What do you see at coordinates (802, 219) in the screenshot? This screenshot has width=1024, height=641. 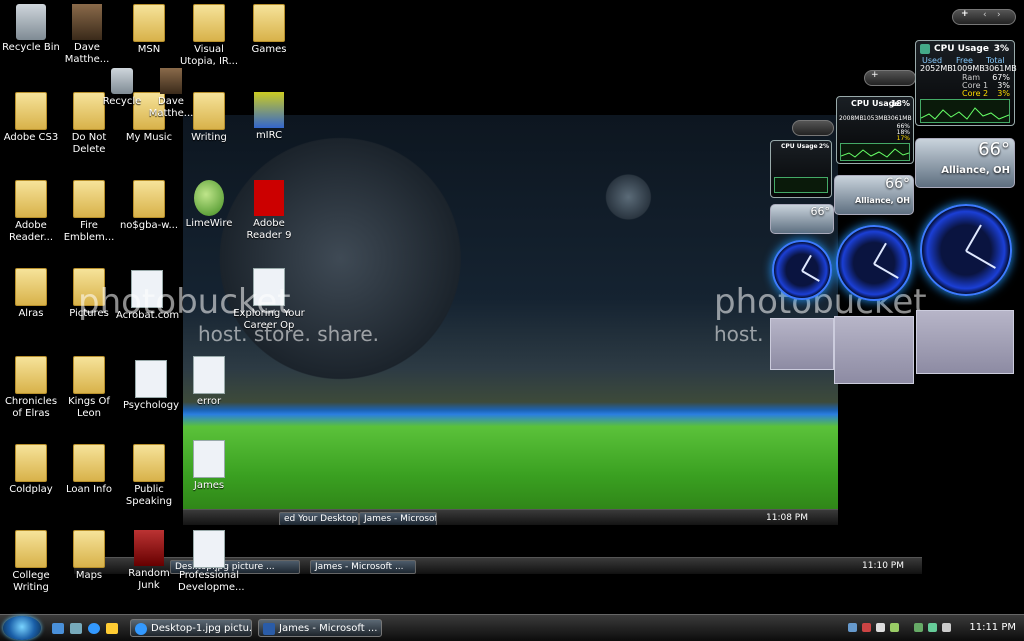 I see `weather-gadget-nested2: 66°` at bounding box center [802, 219].